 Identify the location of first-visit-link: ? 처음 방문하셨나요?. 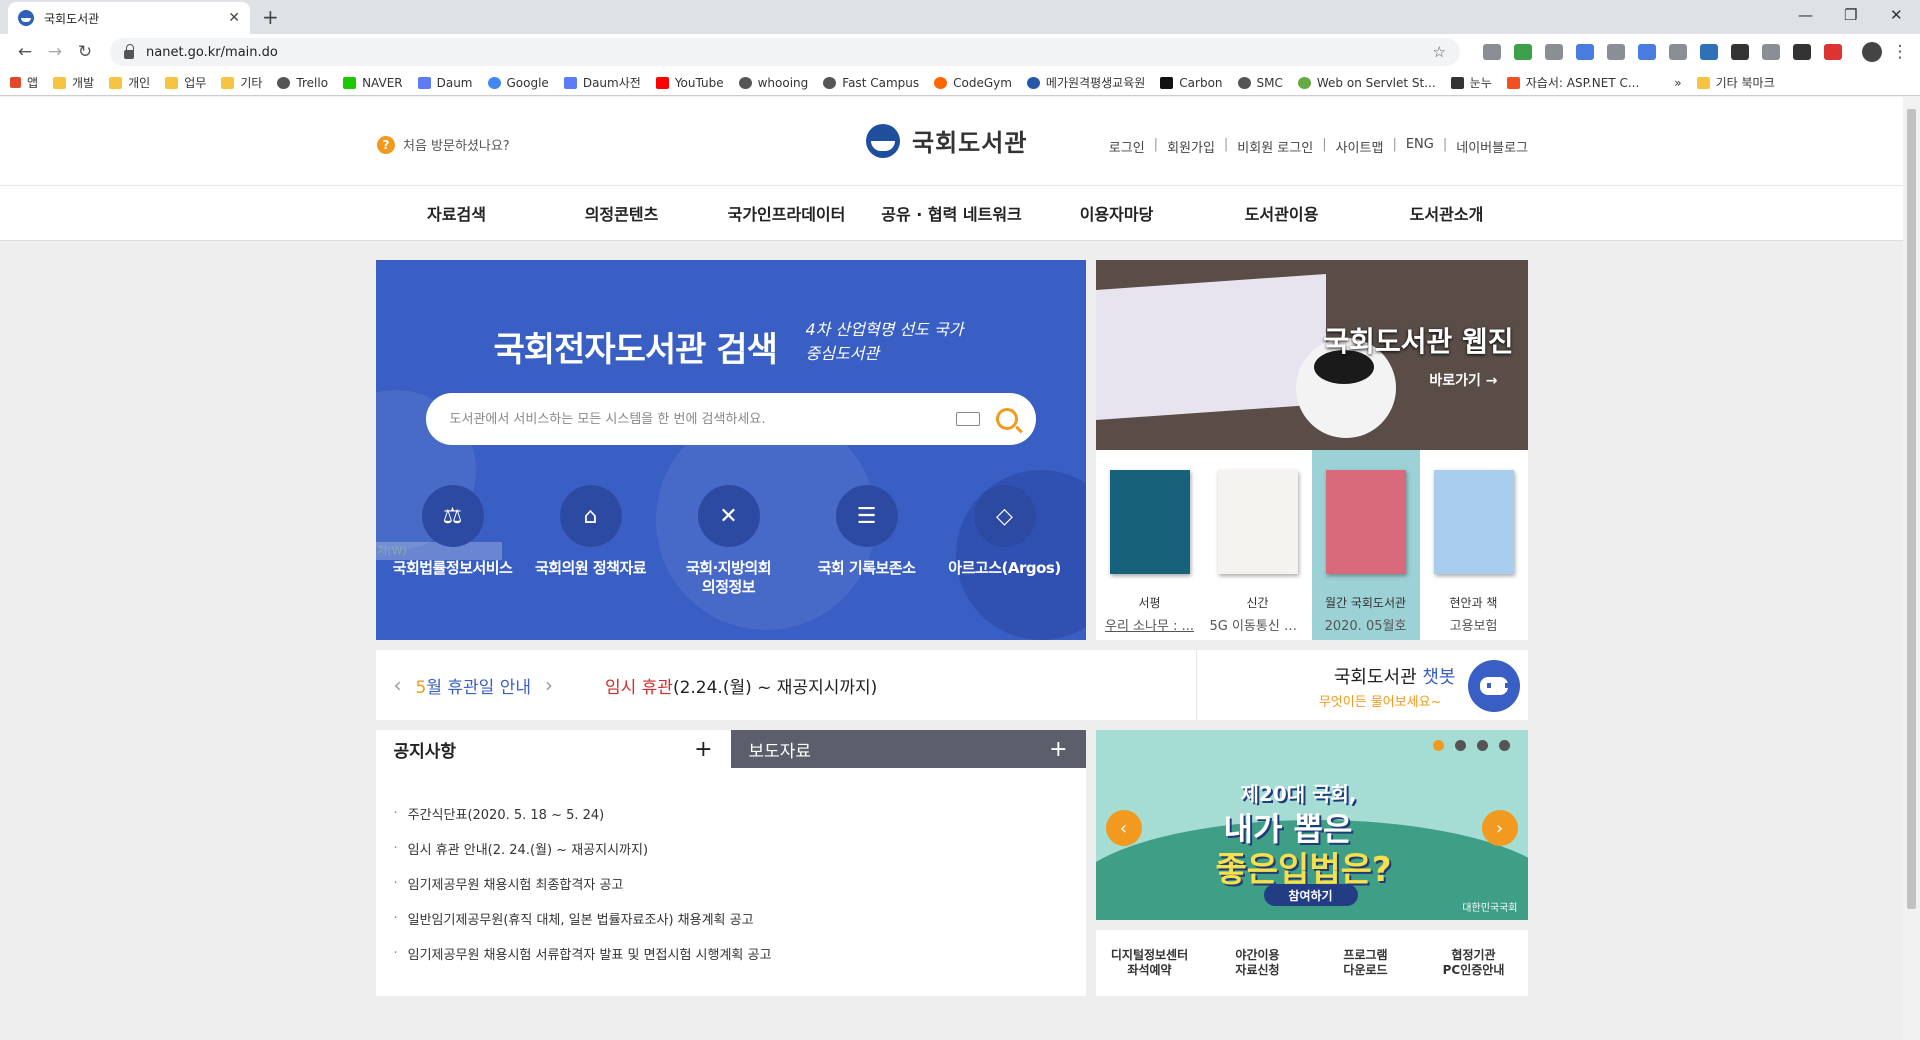
(443, 144).